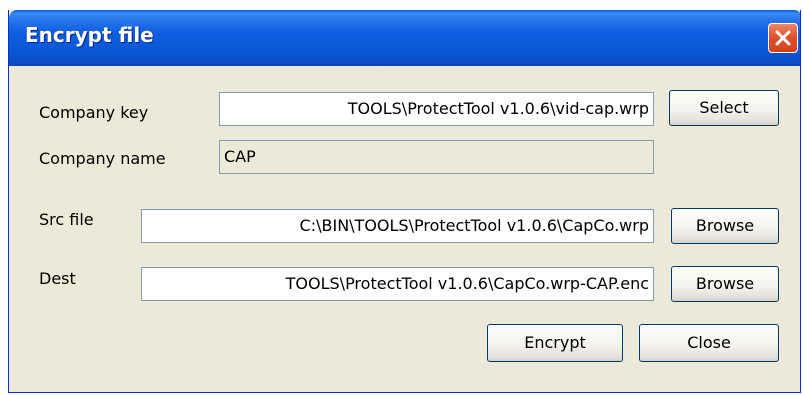  I want to click on title-bar: Encrypt file, so click(404, 38).